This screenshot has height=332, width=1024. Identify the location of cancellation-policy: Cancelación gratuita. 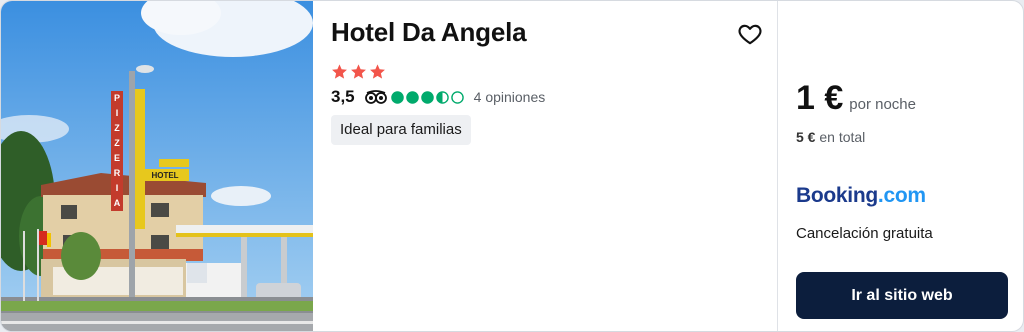
(864, 233).